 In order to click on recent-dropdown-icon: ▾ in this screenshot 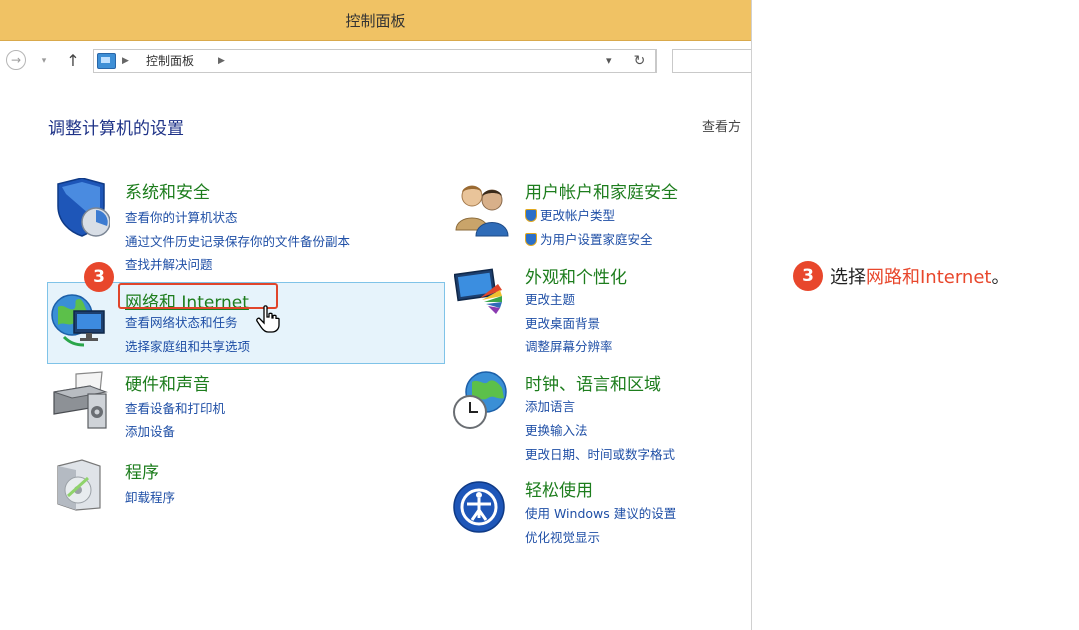, I will do `click(44, 61)`.